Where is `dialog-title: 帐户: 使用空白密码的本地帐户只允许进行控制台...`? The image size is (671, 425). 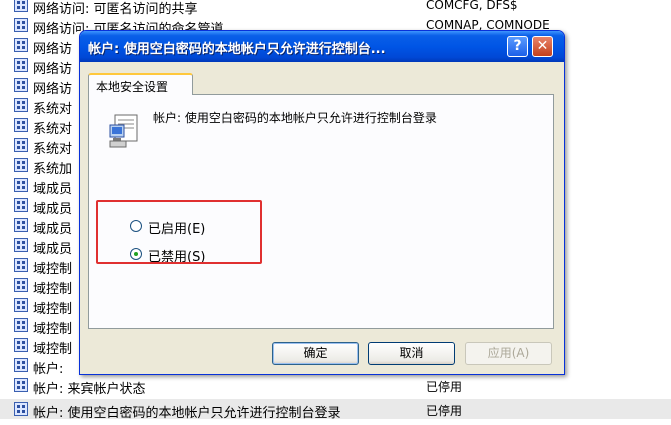 dialog-title: 帐户: 使用空白密码的本地帐户只允许进行控制台... is located at coordinates (237, 49).